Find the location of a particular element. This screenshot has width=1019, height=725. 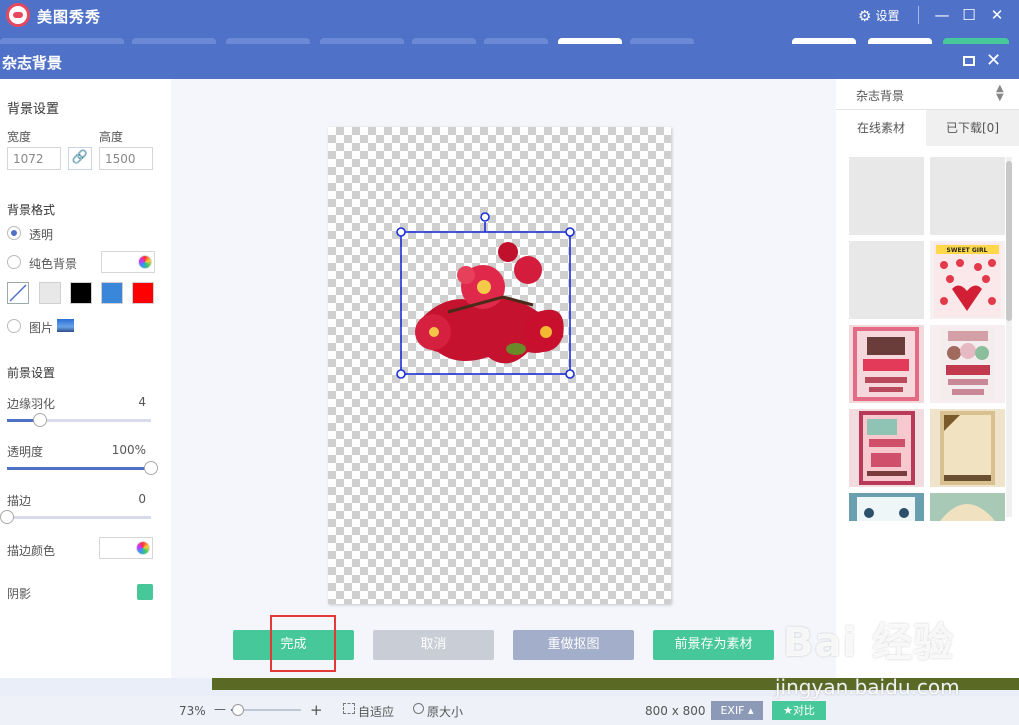

scrollbar-thumb is located at coordinates (1009, 241).